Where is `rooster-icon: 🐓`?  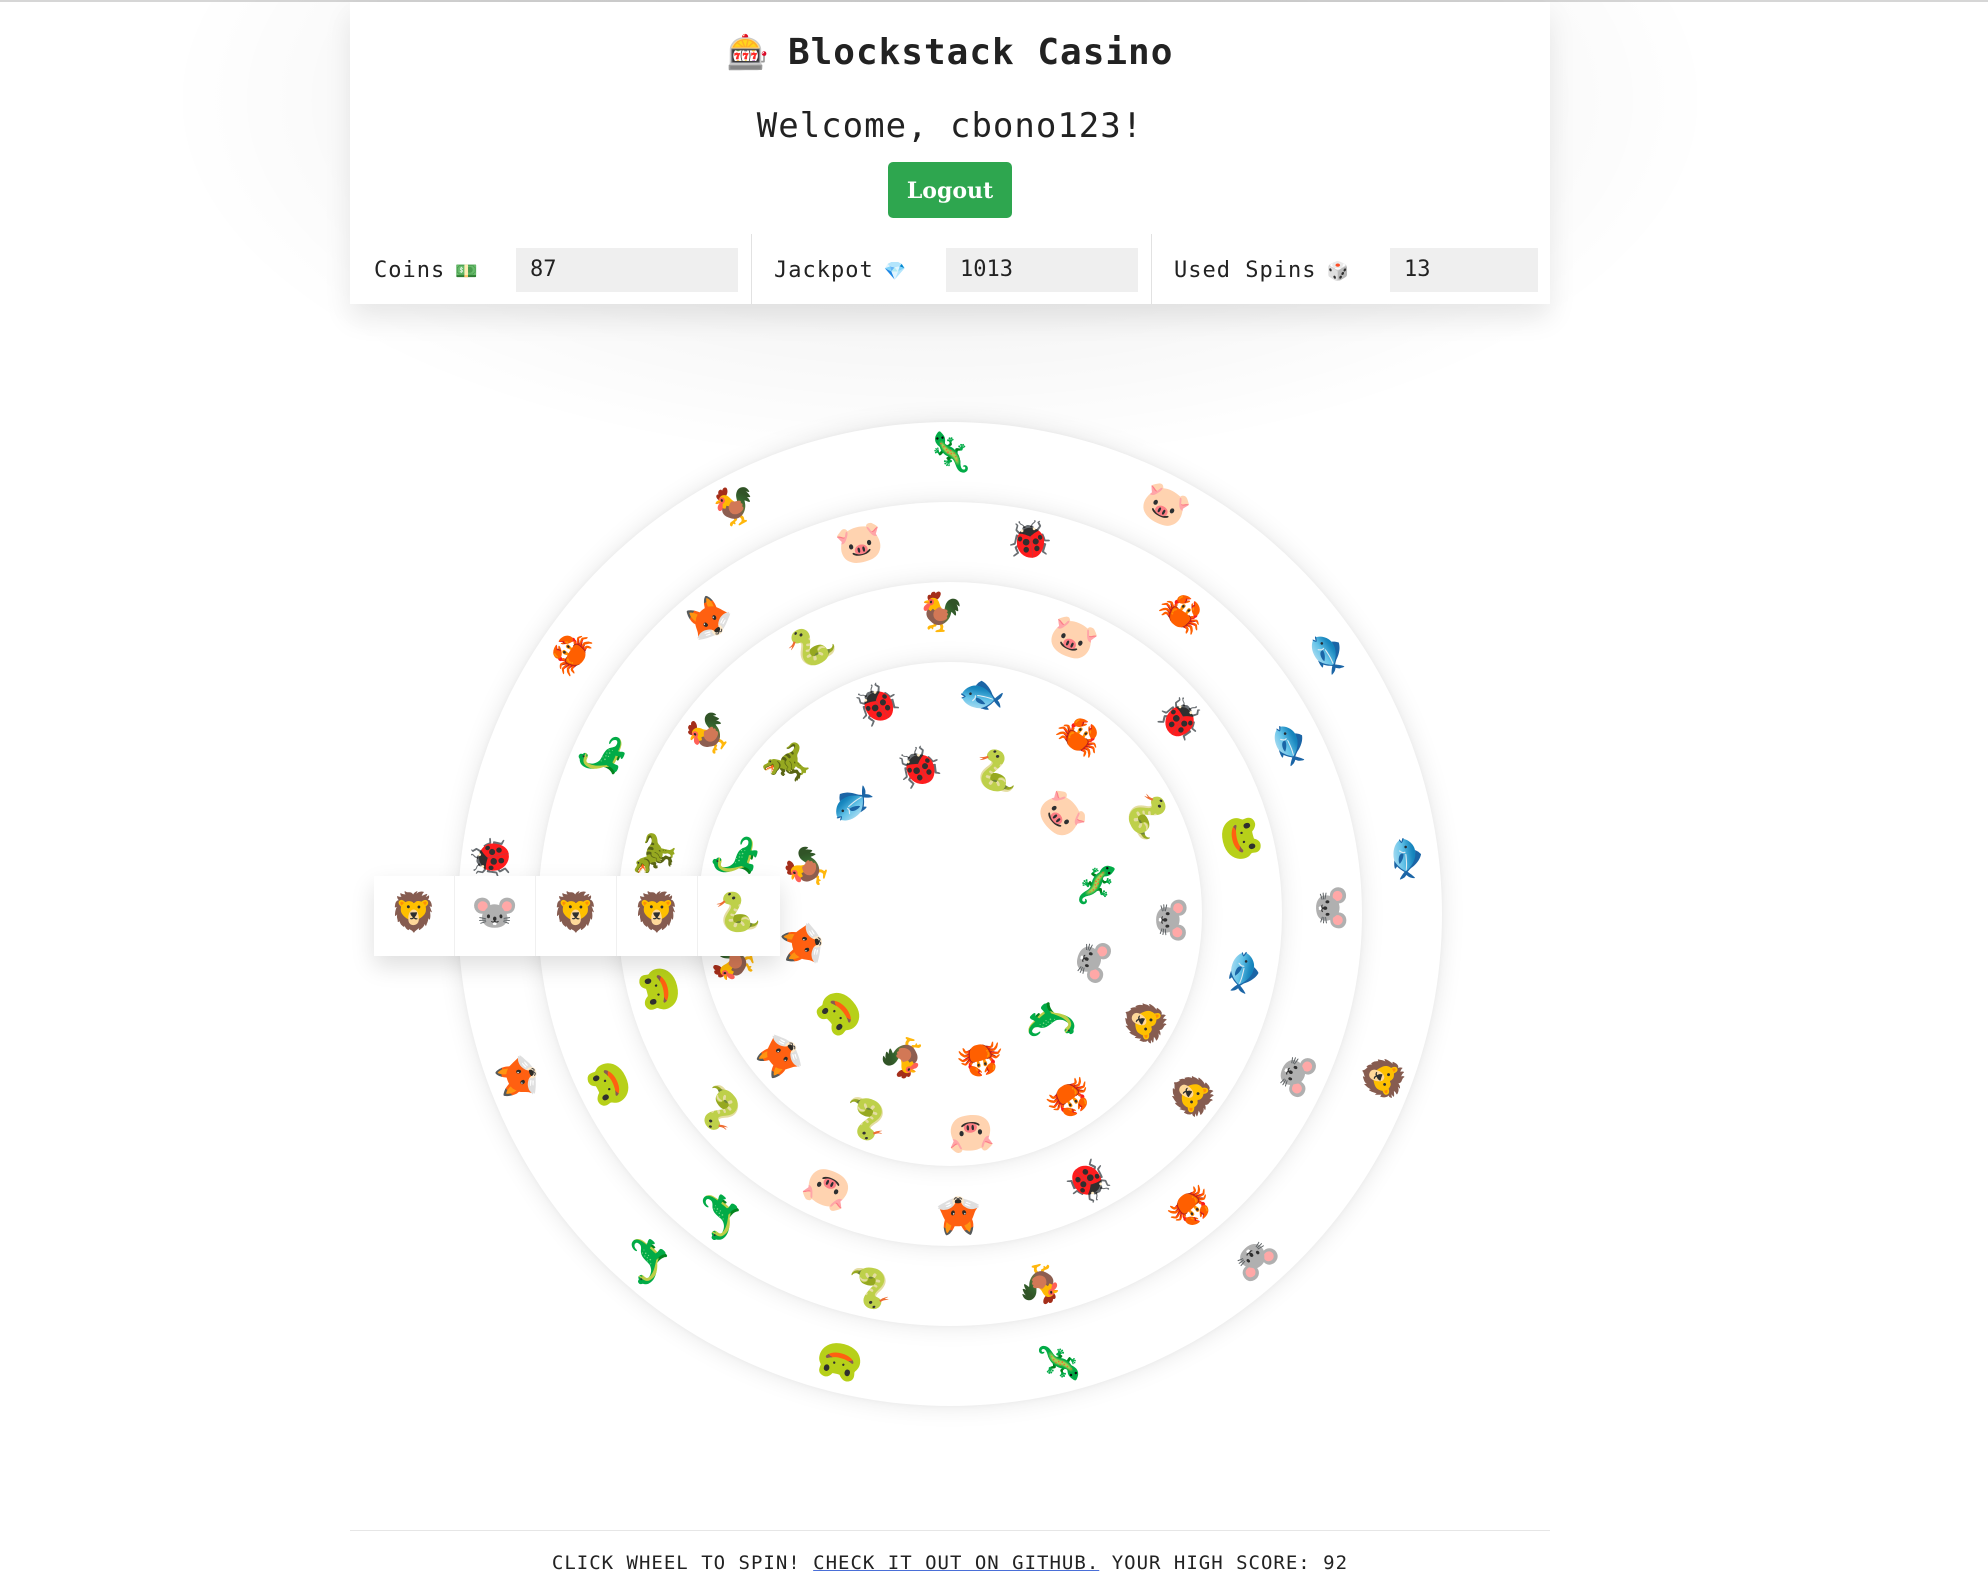 rooster-icon: 🐓 is located at coordinates (941, 612).